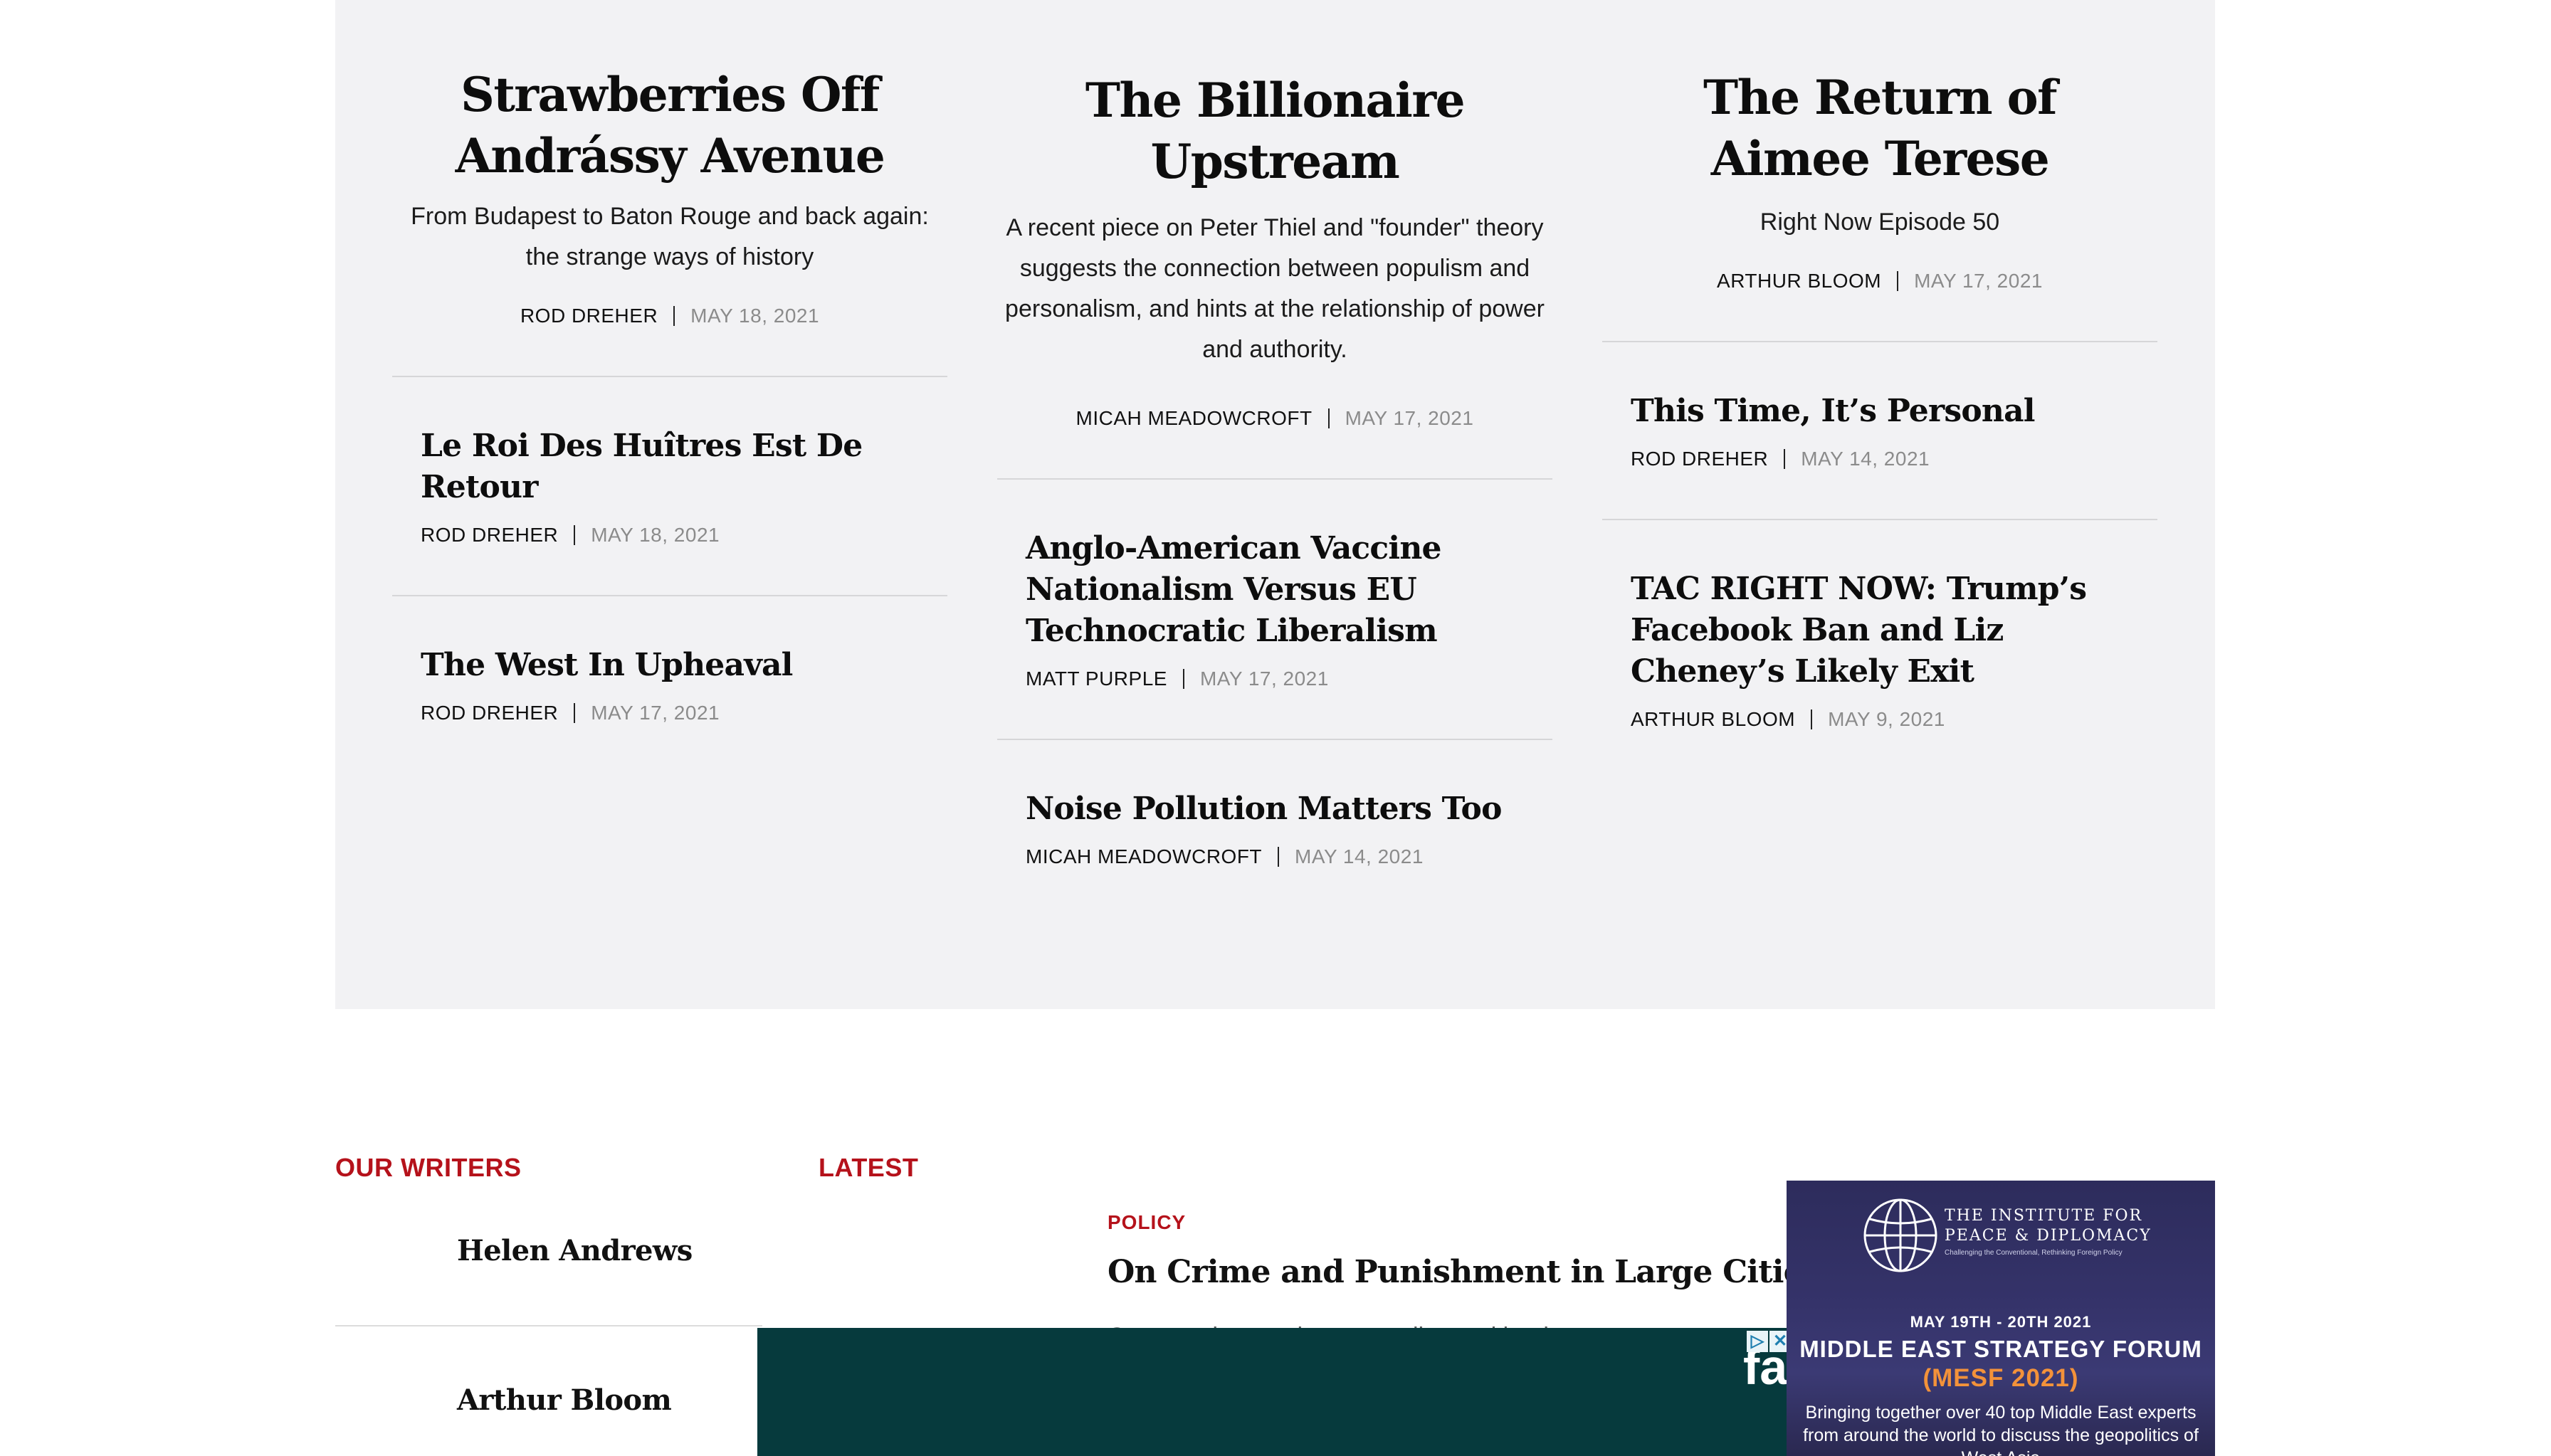 The height and width of the screenshot is (1456, 2551). I want to click on lead-story-dek: Right Now Episode 50, so click(1880, 222).